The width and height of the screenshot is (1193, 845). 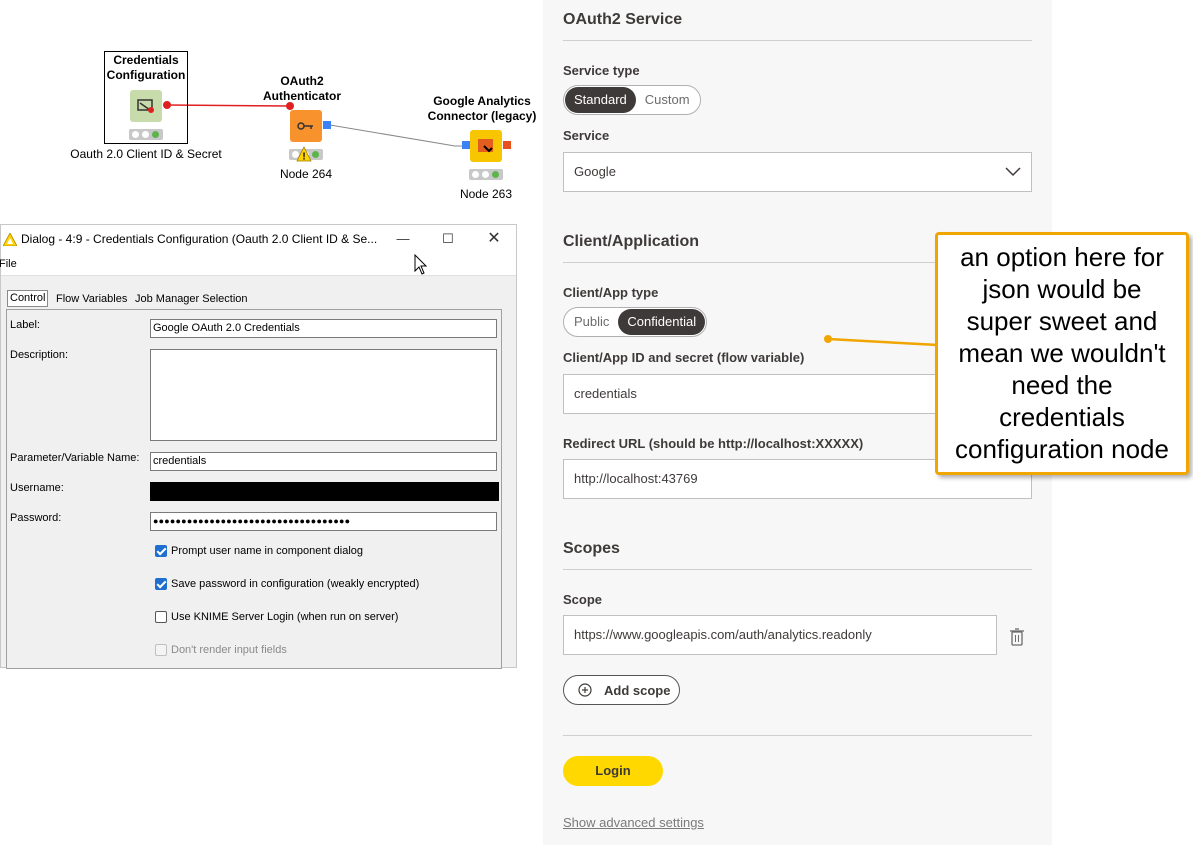 What do you see at coordinates (482, 108) in the screenshot?
I see `analytics-node-title: Google Analytics Connector (legacy)` at bounding box center [482, 108].